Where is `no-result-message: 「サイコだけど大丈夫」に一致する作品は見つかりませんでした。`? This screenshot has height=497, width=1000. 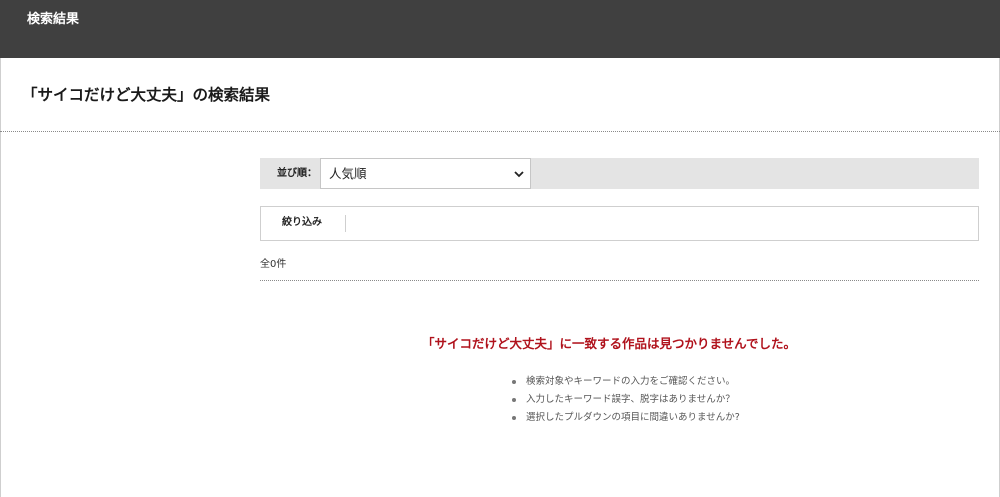
no-result-message: 「サイコだけど大丈夫」に一致する作品は見つかりませんでした。 is located at coordinates (609, 343).